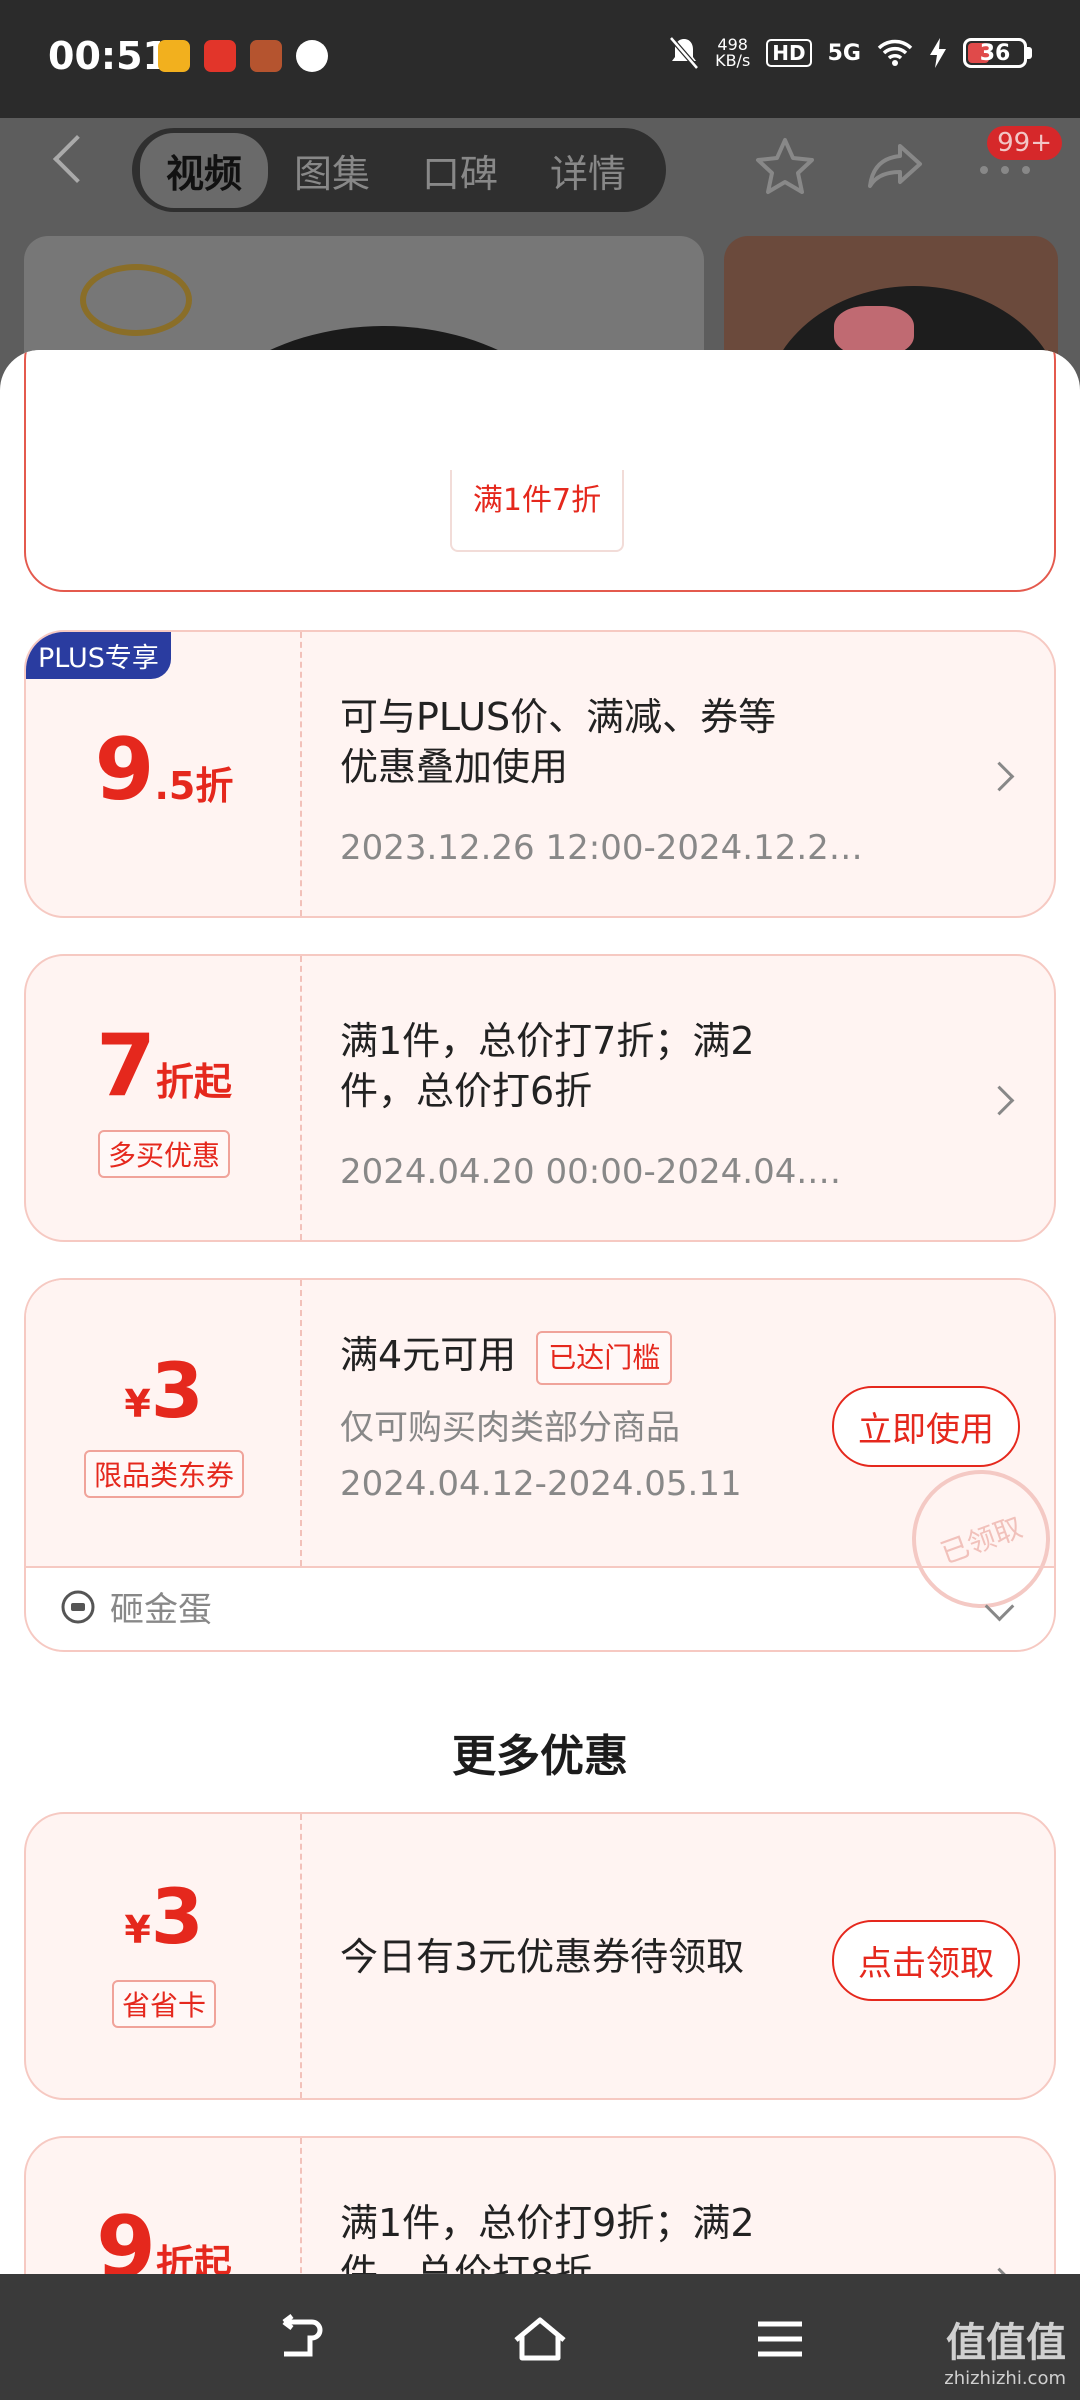 The image size is (1080, 2400). Describe the element at coordinates (164, 1154) in the screenshot. I see `coupon-tag: 多买优惠` at that location.